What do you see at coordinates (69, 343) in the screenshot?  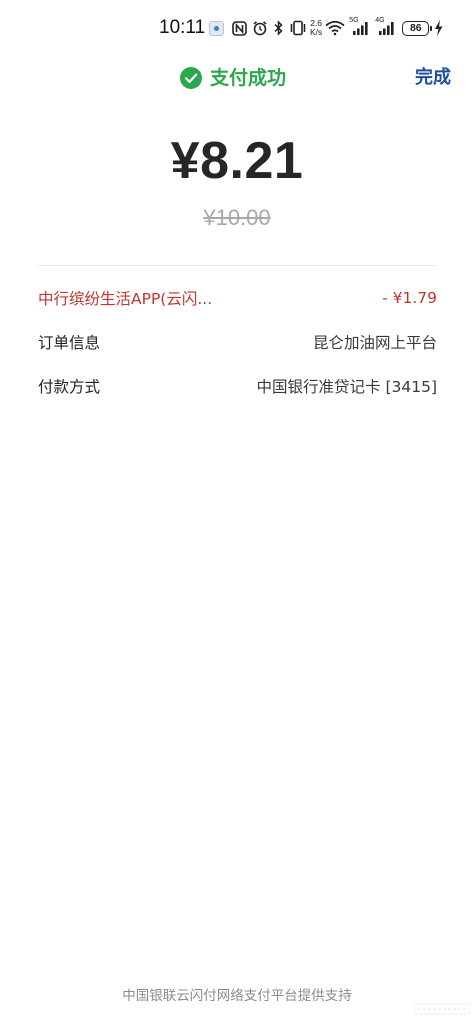 I see `order-info-label: 订单信息` at bounding box center [69, 343].